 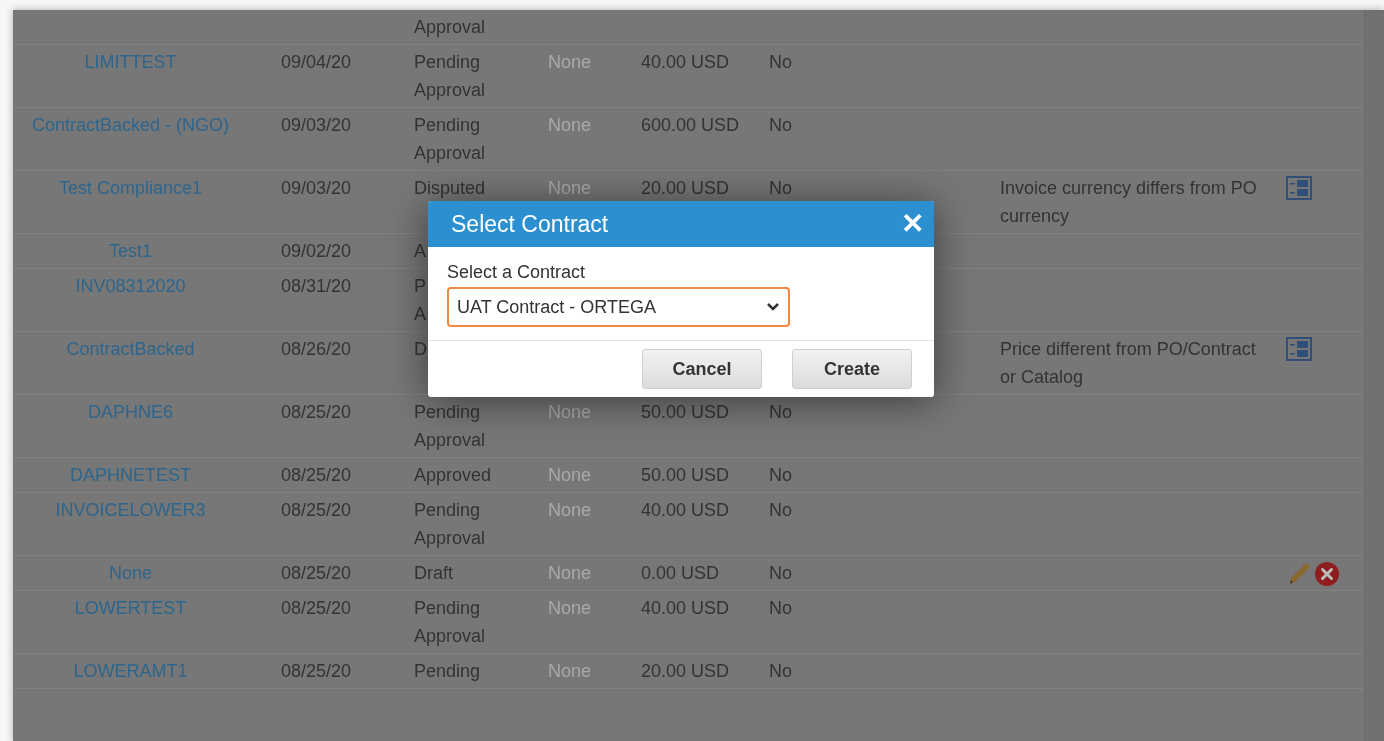 What do you see at coordinates (680, 573) in the screenshot?
I see `amount-text: 0.00 USD` at bounding box center [680, 573].